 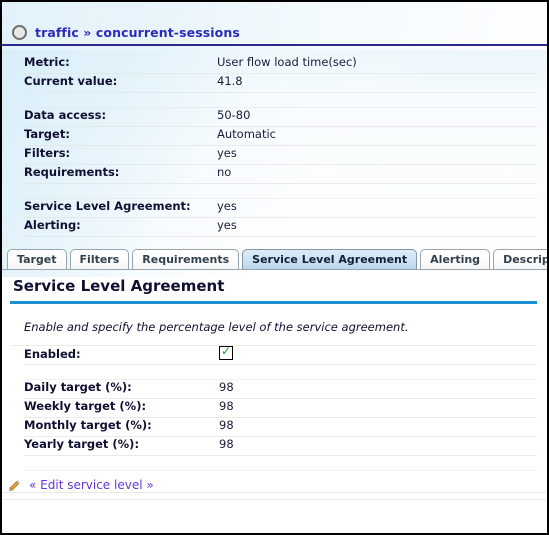 I want to click on detail-row: Current value: 41.8, so click(x=280, y=83).